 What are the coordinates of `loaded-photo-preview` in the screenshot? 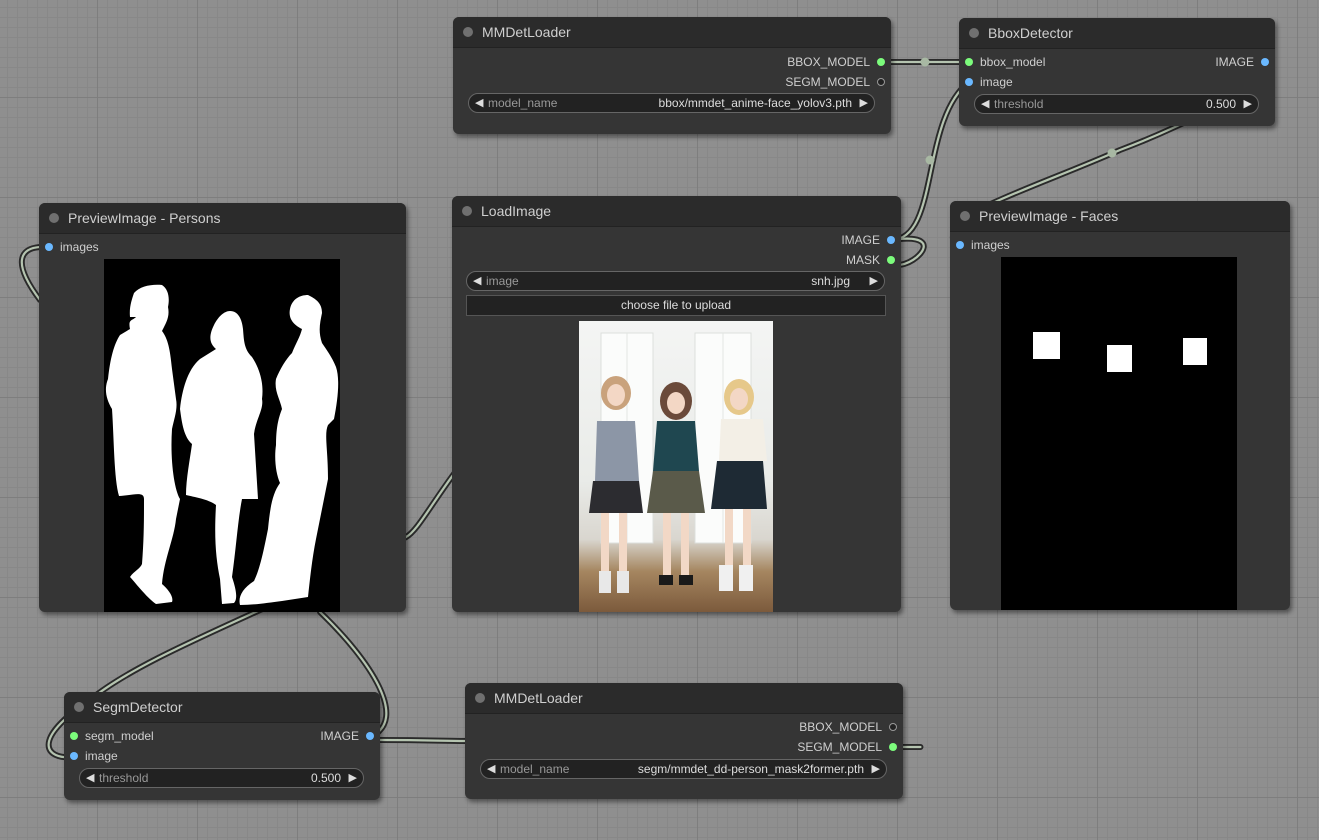 It's located at (676, 466).